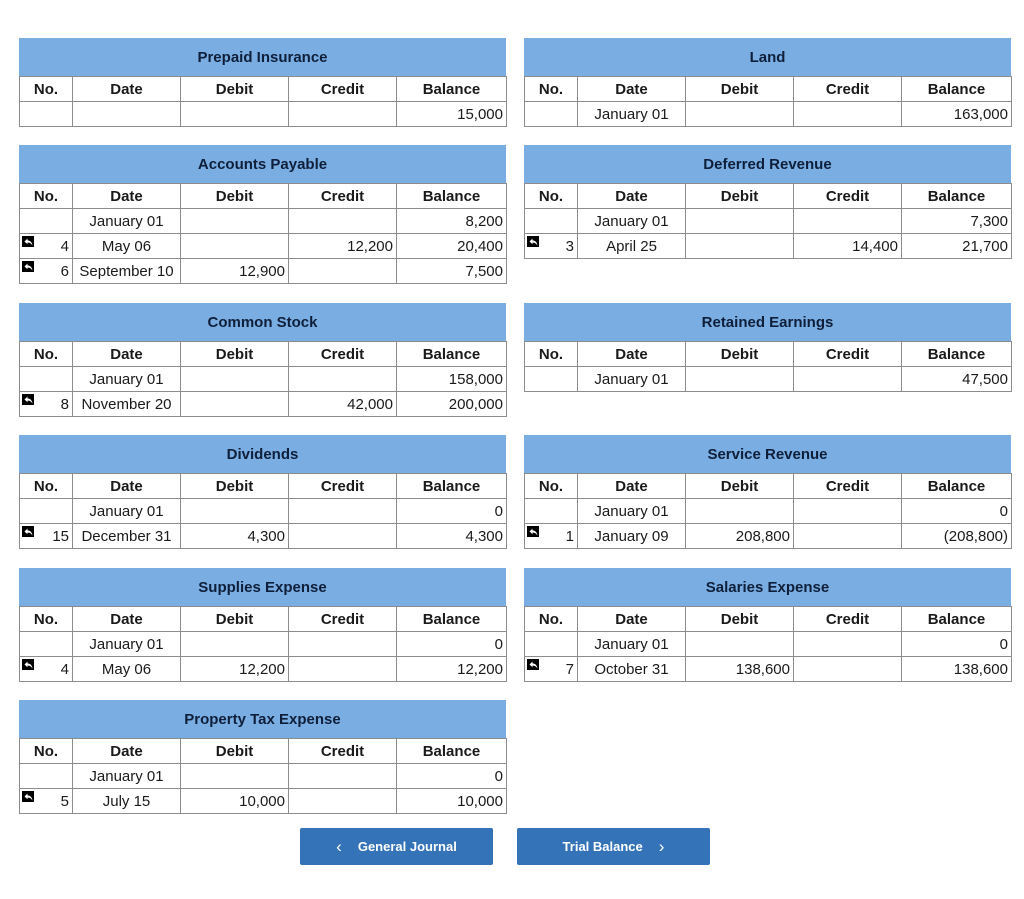 The image size is (1024, 899). I want to click on cell-balance: 163,000, so click(956, 114).